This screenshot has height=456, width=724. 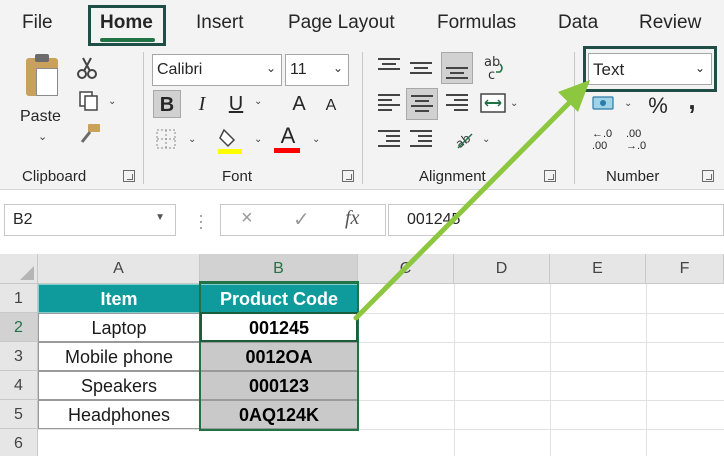 What do you see at coordinates (119, 298) in the screenshot?
I see `cell-a1-header: Item` at bounding box center [119, 298].